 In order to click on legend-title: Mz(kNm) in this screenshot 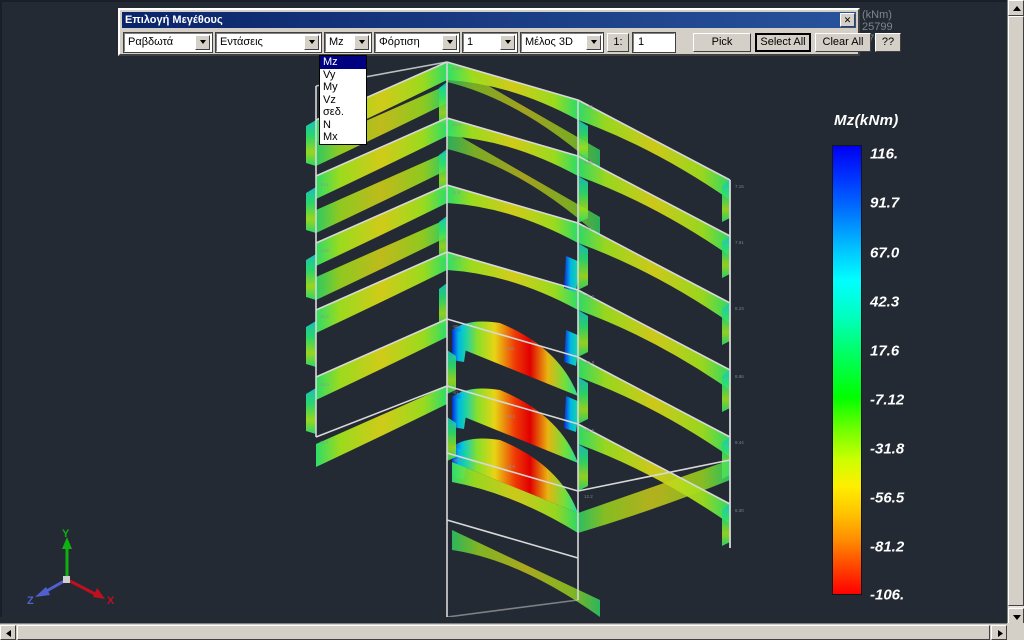, I will do `click(866, 120)`.